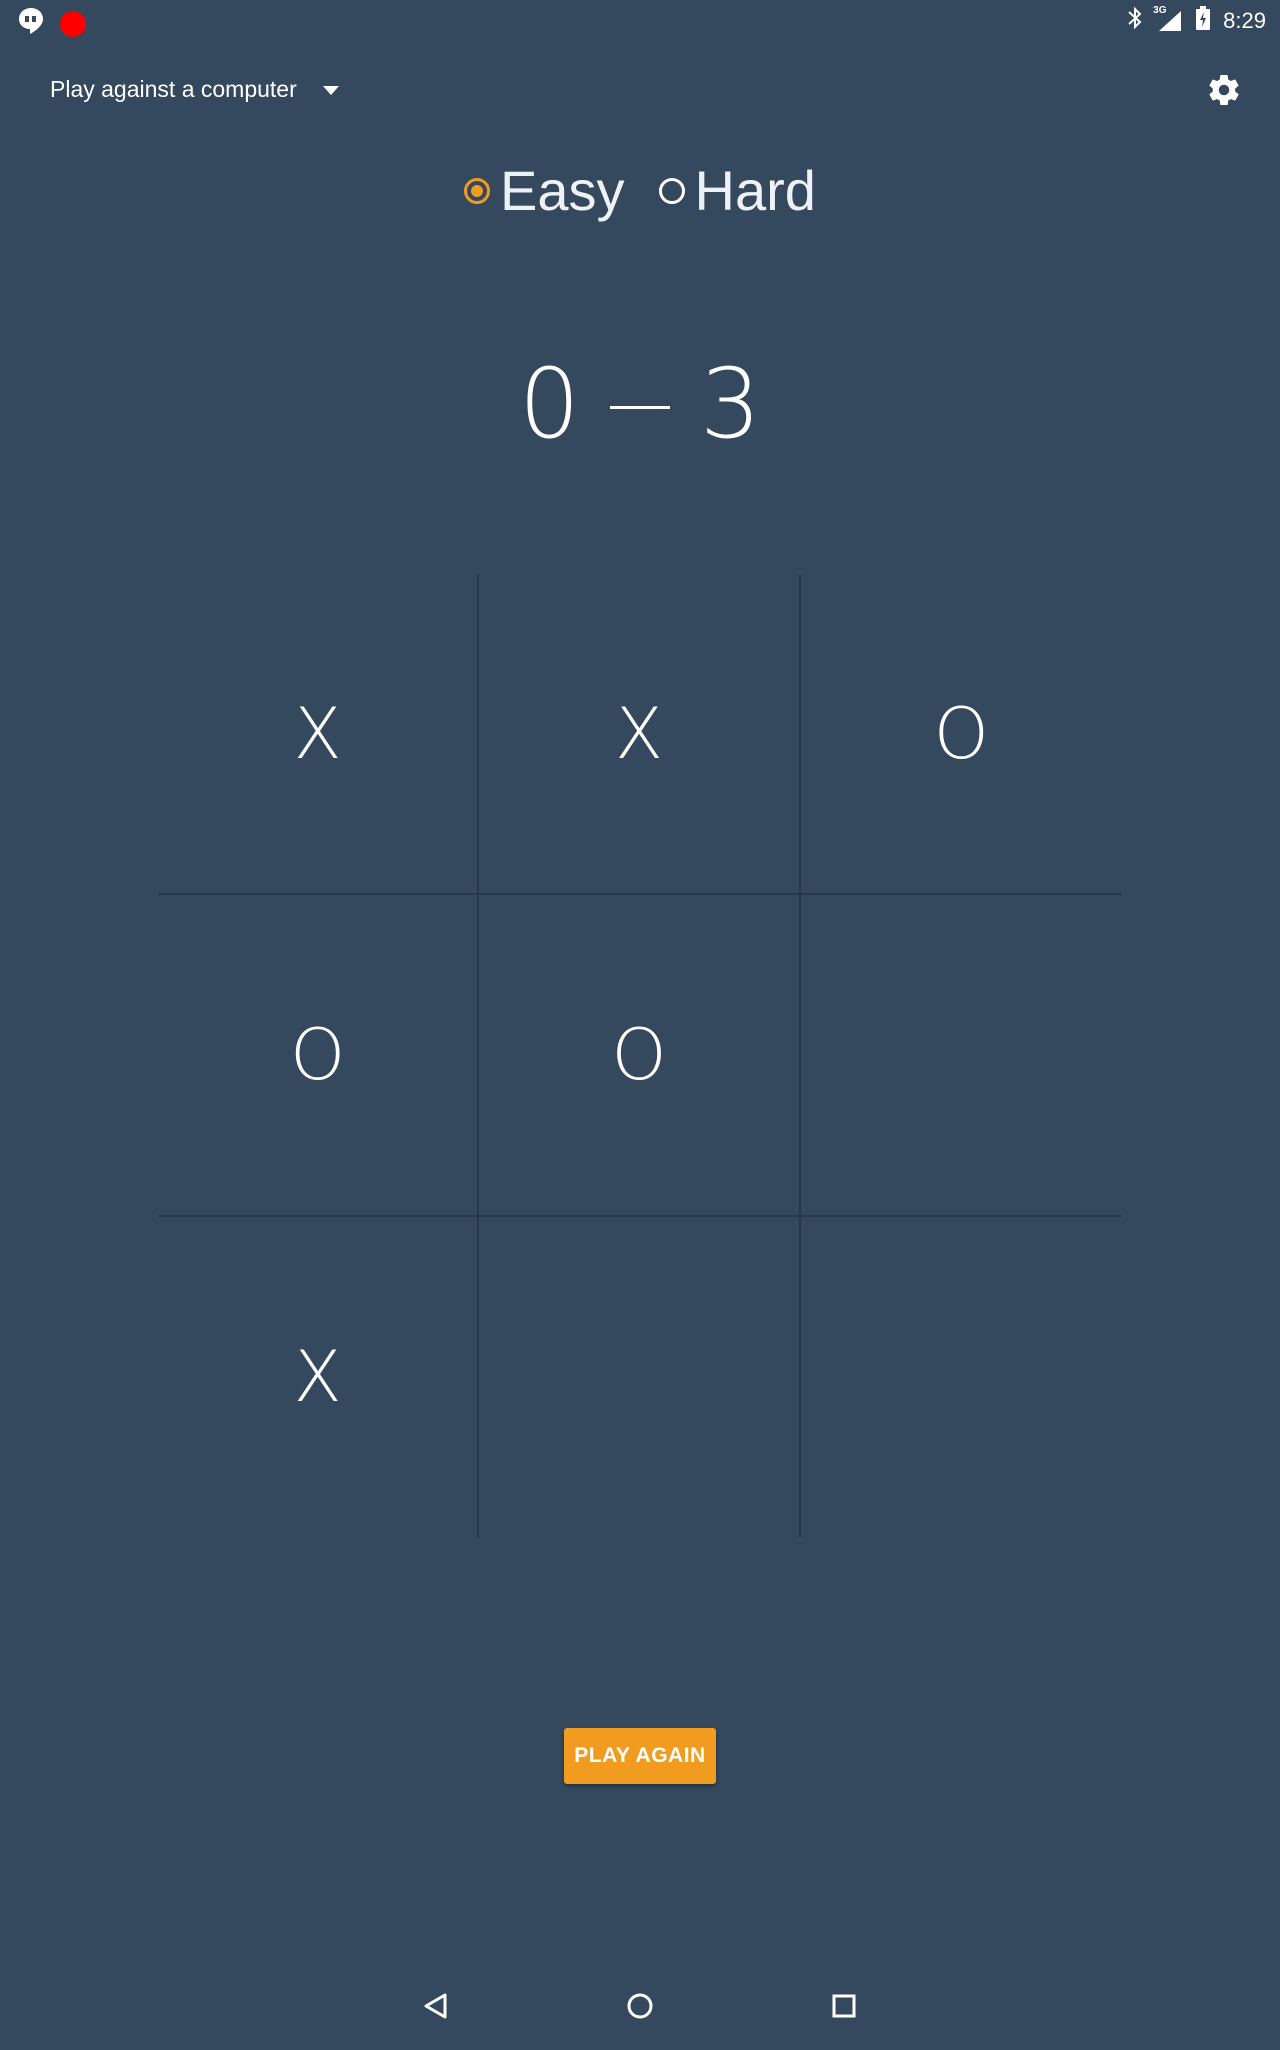  What do you see at coordinates (330, 90) in the screenshot?
I see `dropdown-arrow-icon` at bounding box center [330, 90].